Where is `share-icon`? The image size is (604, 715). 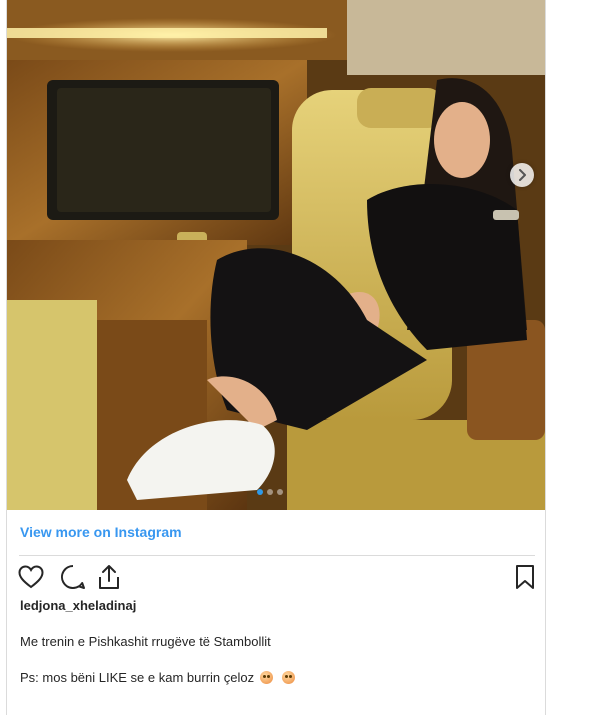
share-icon is located at coordinates (109, 577).